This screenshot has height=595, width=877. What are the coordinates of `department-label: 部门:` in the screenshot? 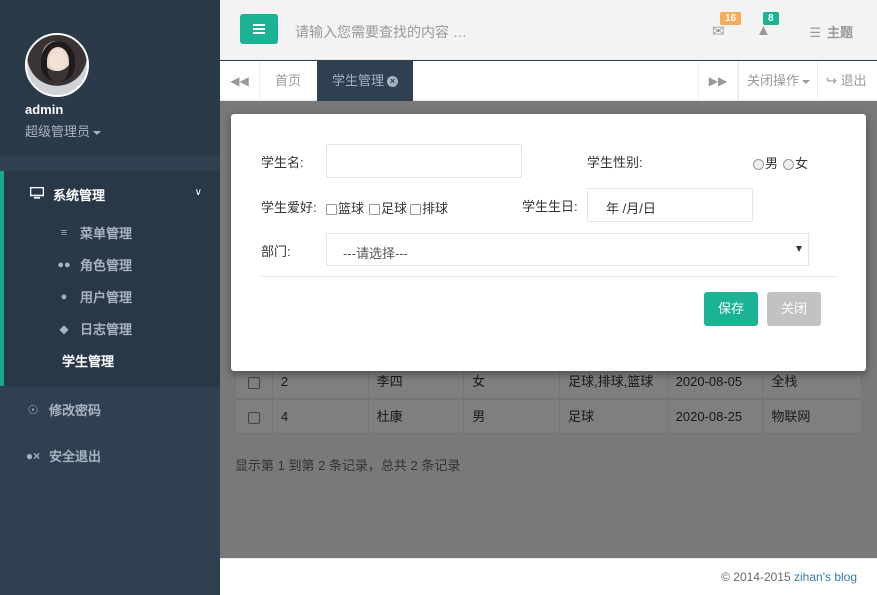 It's located at (276, 251).